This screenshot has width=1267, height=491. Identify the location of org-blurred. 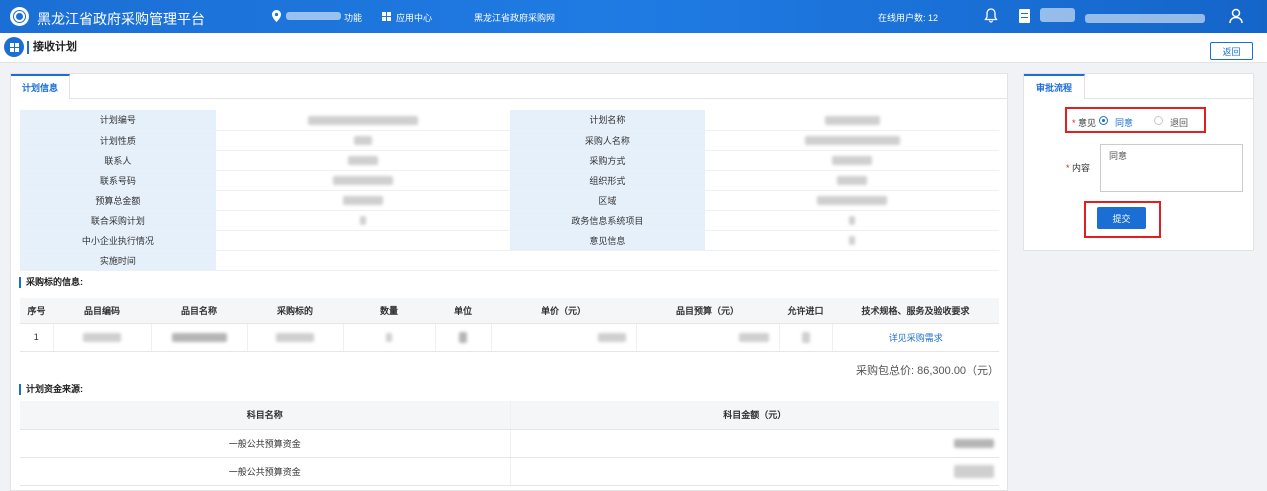
(1145, 18).